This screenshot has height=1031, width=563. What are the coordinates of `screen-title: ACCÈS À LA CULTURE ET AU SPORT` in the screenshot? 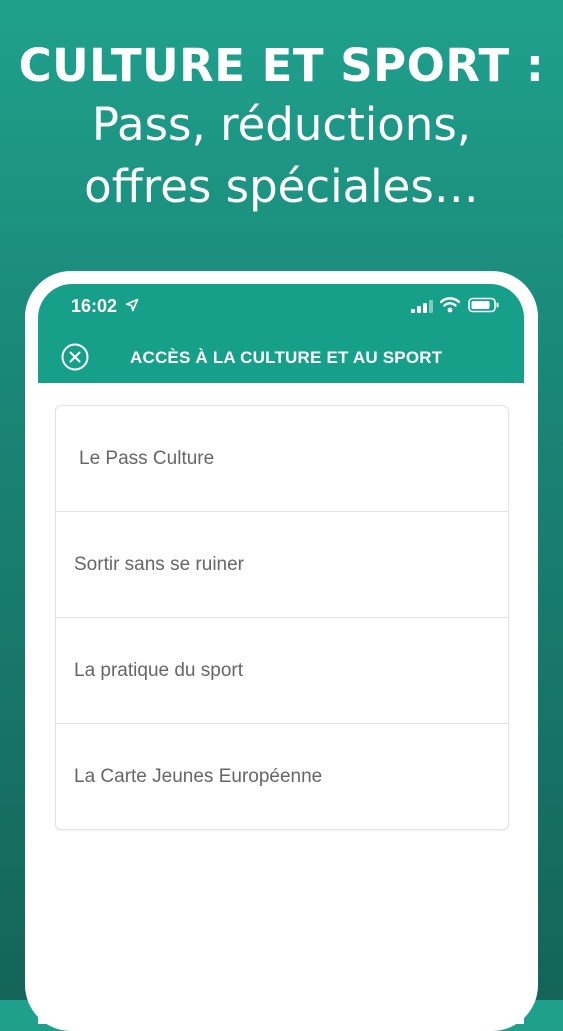 It's located at (286, 357).